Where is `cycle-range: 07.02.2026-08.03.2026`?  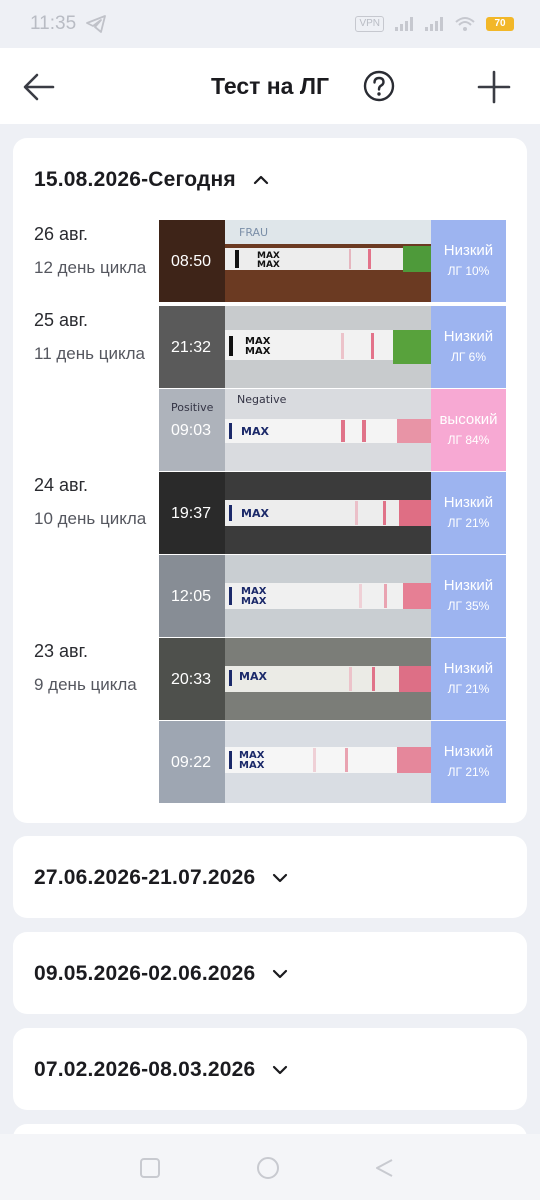 cycle-range: 07.02.2026-08.03.2026 is located at coordinates (145, 1069).